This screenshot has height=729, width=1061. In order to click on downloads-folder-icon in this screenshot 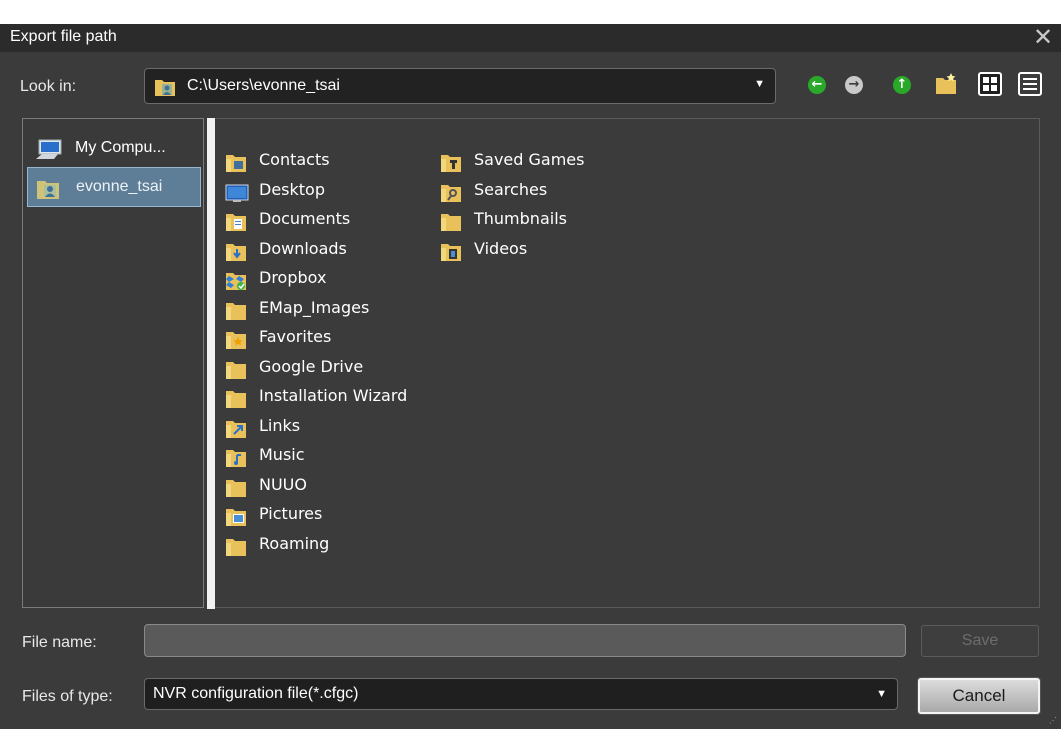, I will do `click(237, 254)`.